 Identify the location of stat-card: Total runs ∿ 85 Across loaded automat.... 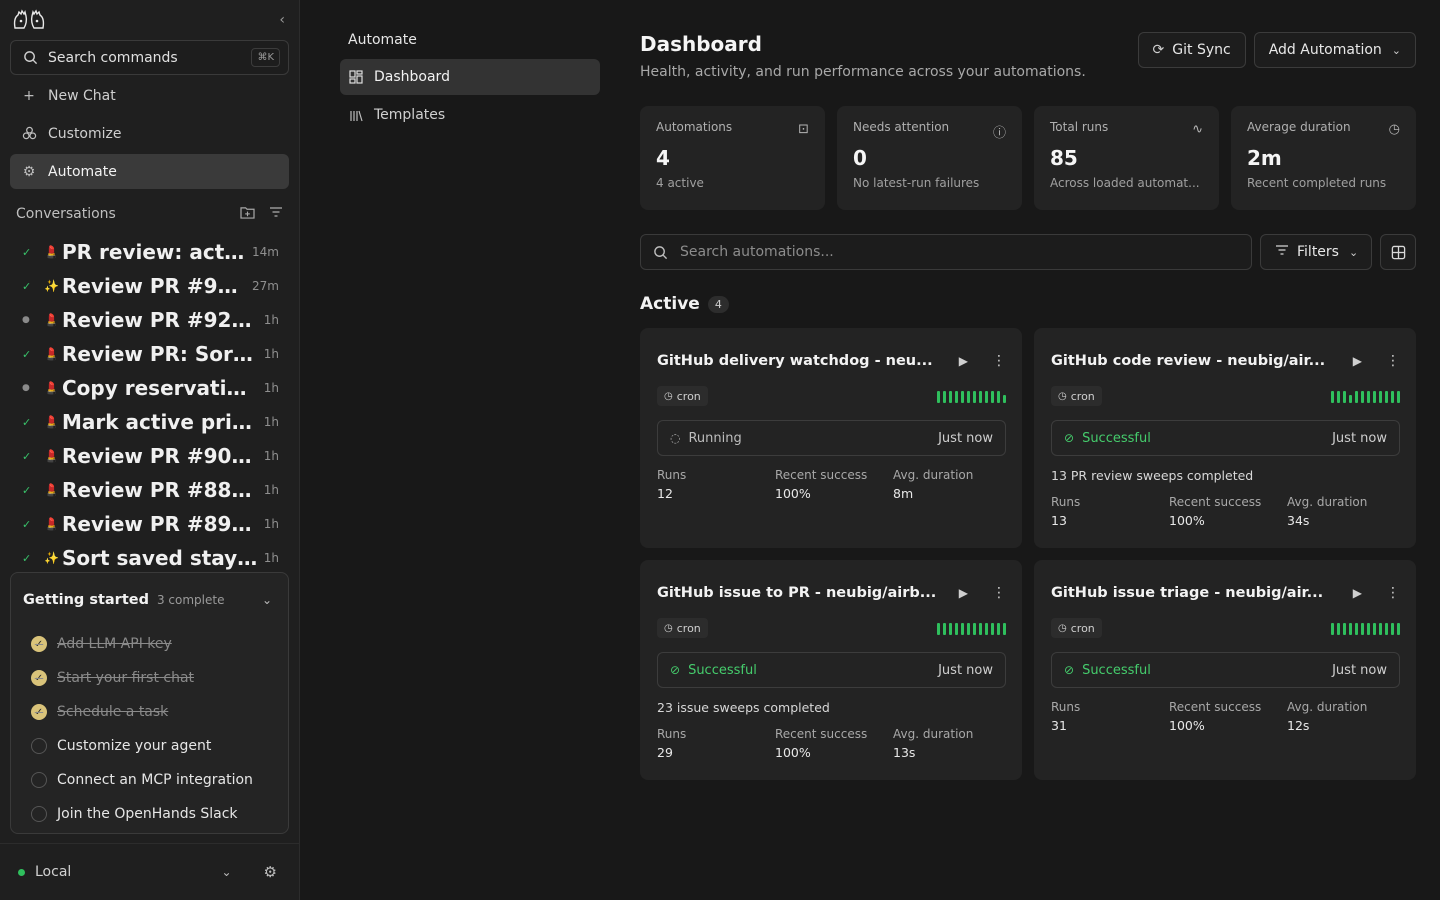
(1126, 158).